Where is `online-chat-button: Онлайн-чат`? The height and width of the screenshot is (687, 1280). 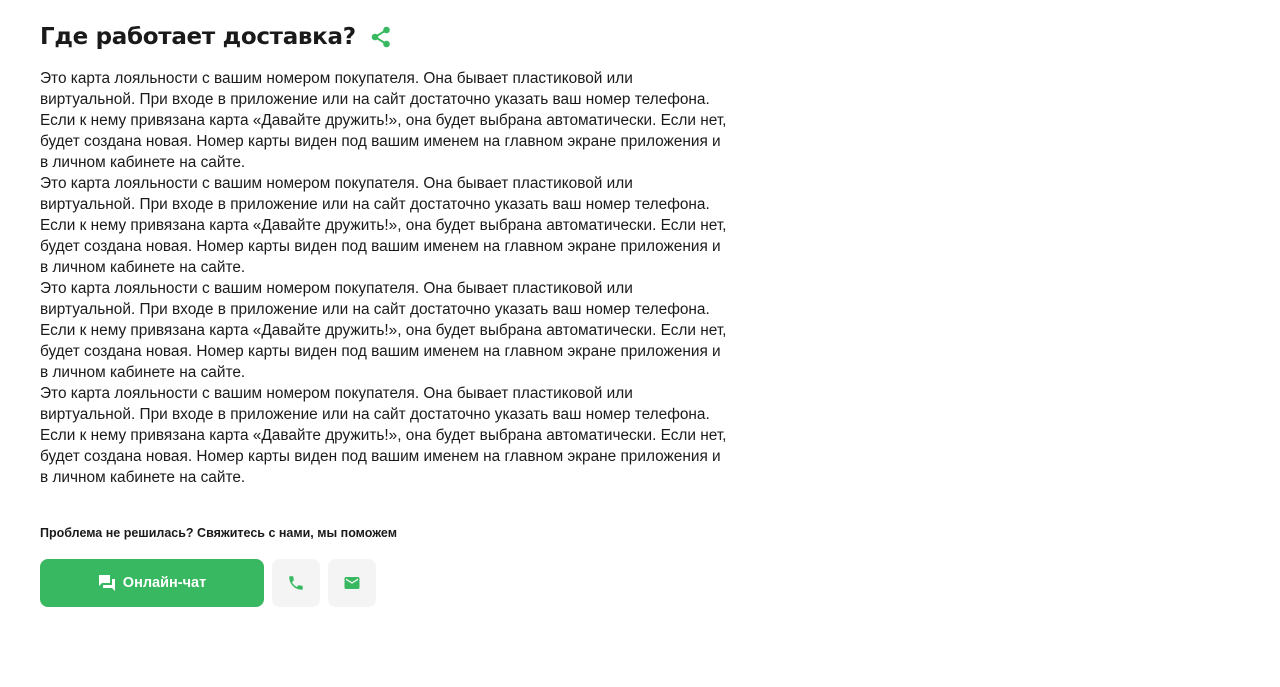 online-chat-button: Онлайн-чат is located at coordinates (152, 583).